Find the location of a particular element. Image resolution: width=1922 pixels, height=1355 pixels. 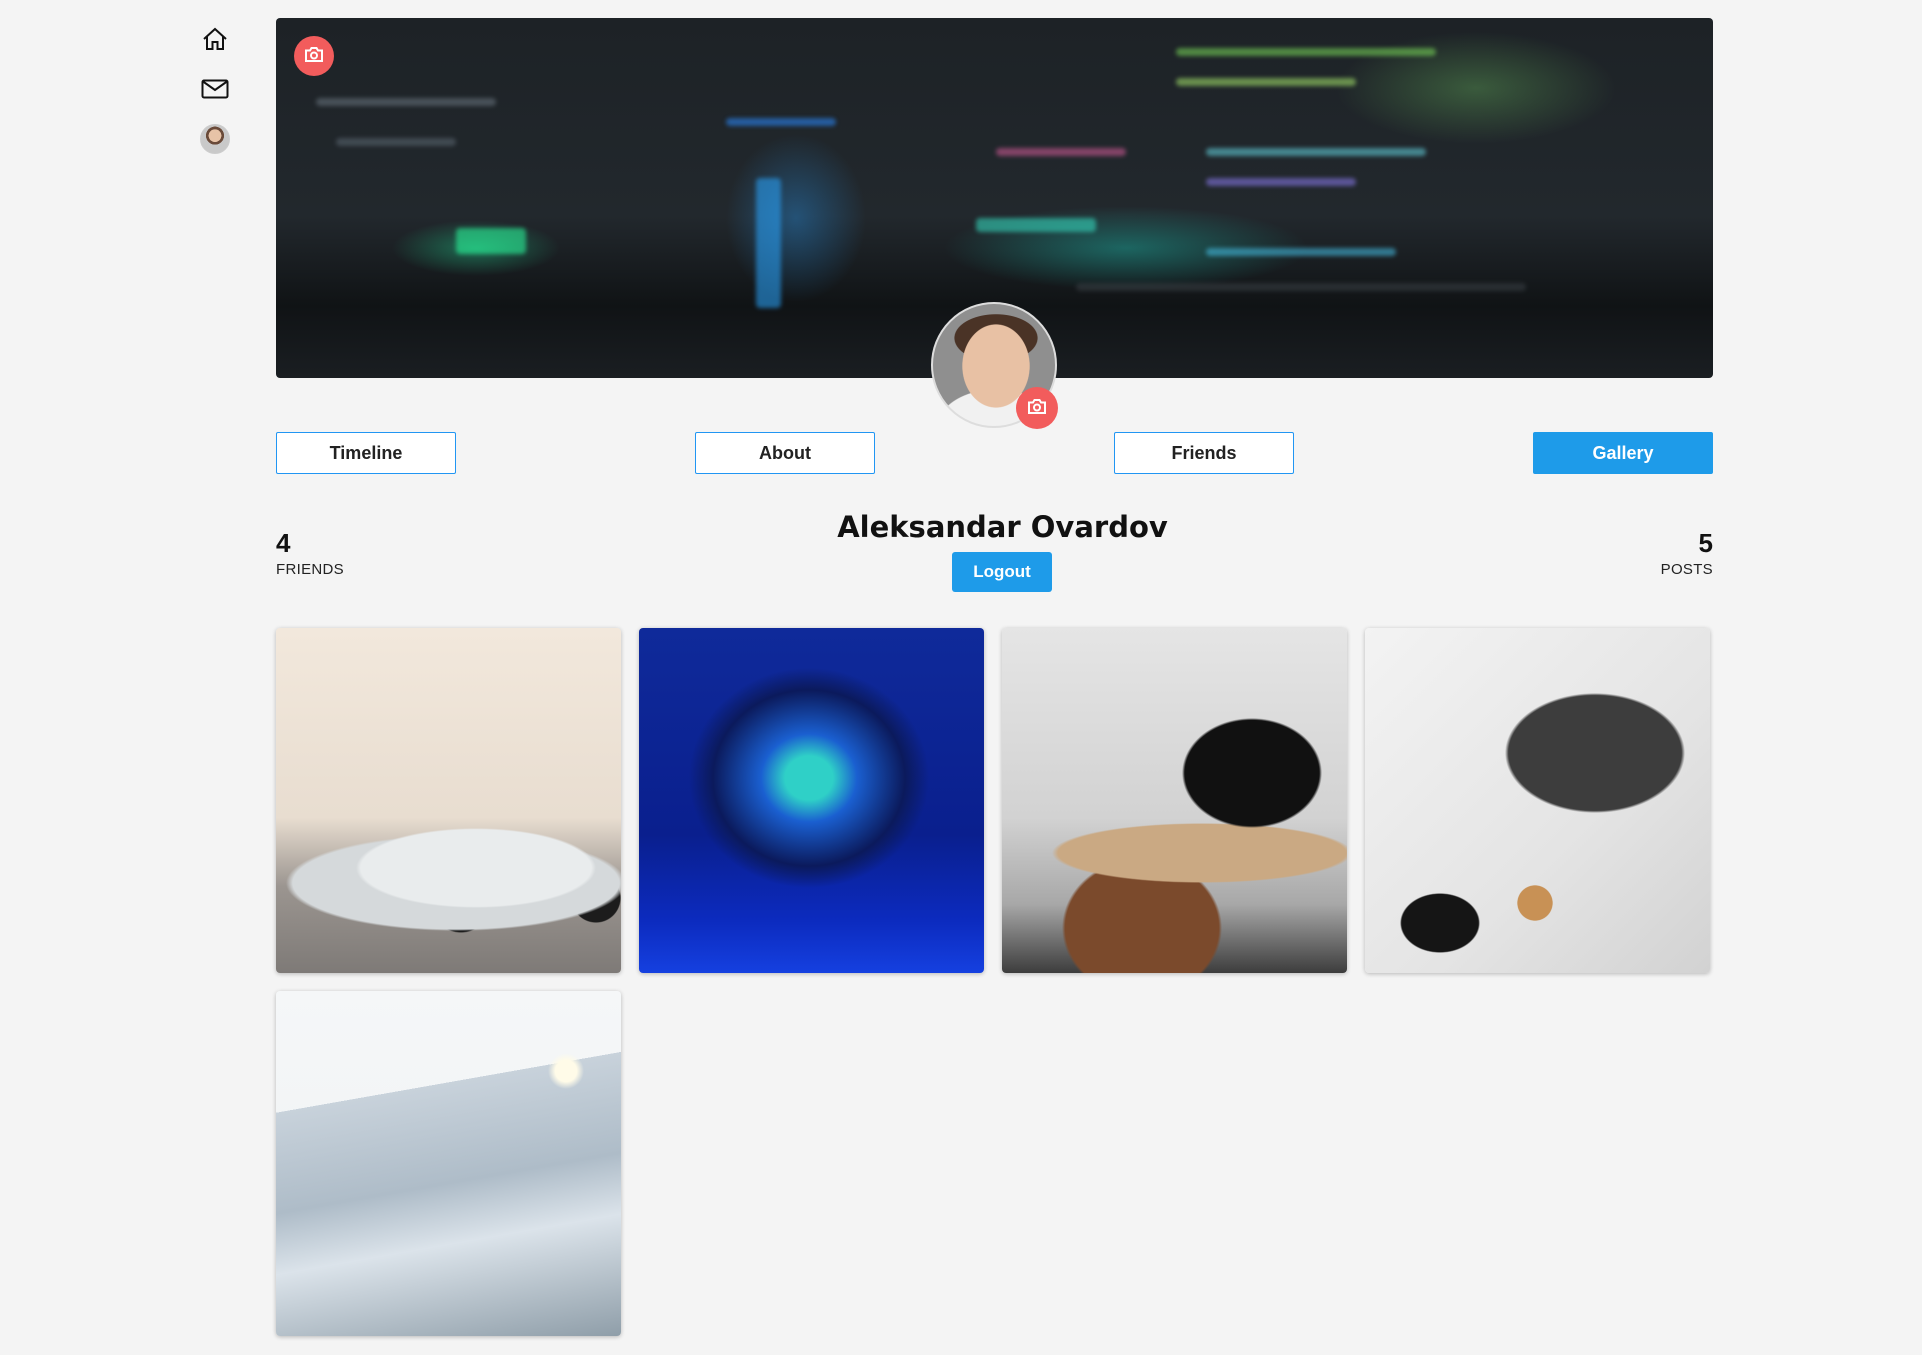

gallery-photo-desk is located at coordinates (1174, 800).